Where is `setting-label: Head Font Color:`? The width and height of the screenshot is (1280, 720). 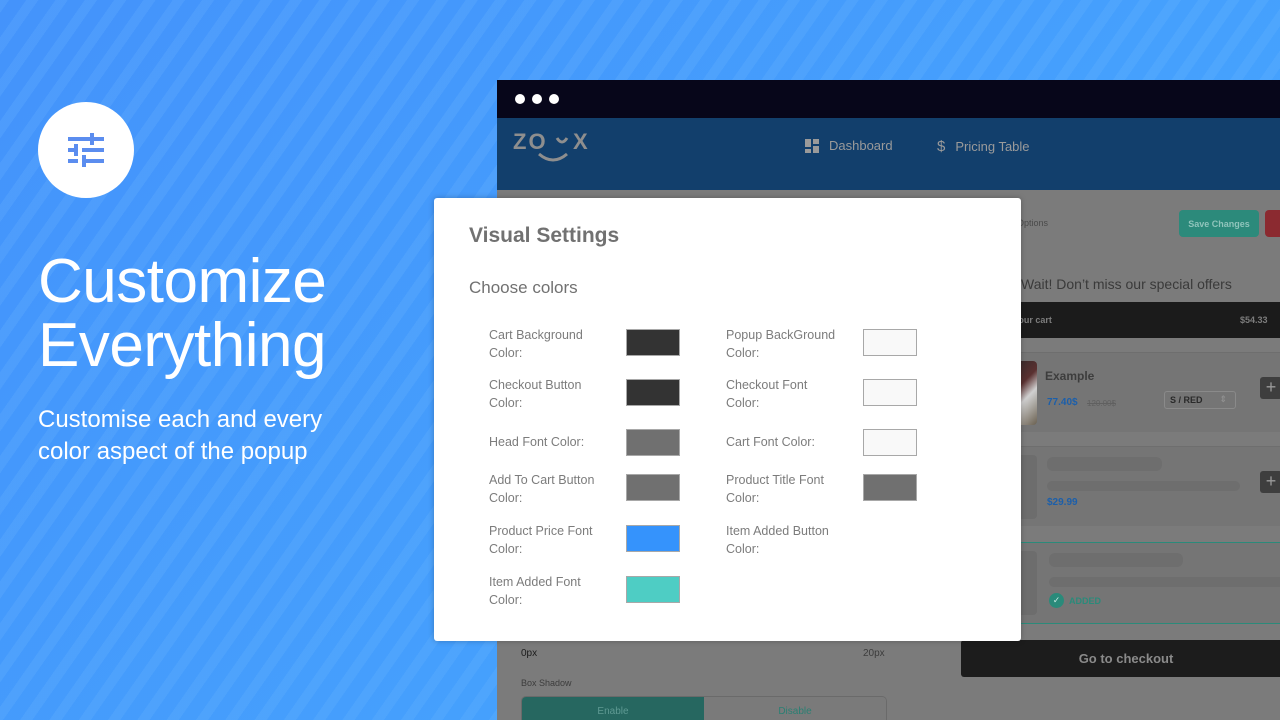
setting-label: Head Font Color: is located at coordinates (537, 442).